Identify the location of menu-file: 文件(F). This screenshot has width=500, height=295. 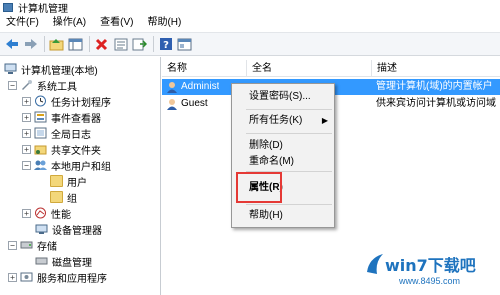
(23, 23).